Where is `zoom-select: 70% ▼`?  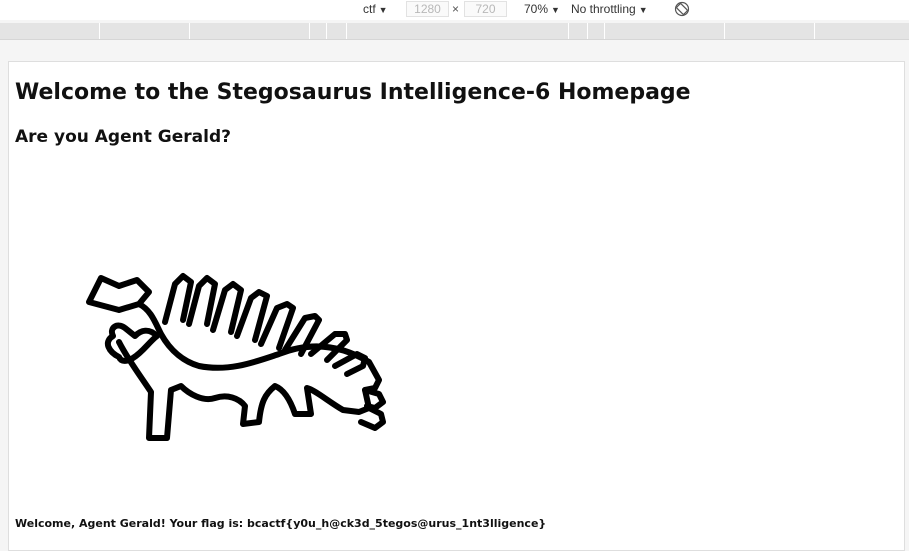
zoom-select: 70% ▼ is located at coordinates (542, 9).